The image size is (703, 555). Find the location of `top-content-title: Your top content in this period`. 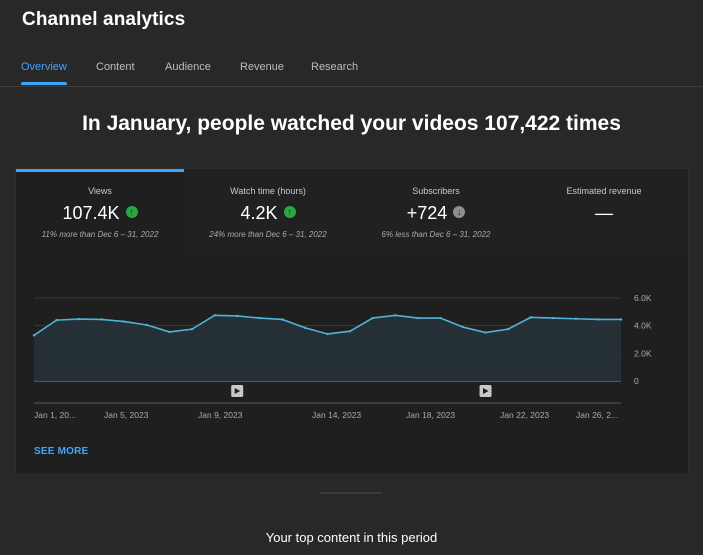

top-content-title: Your top content in this period is located at coordinates (351, 537).